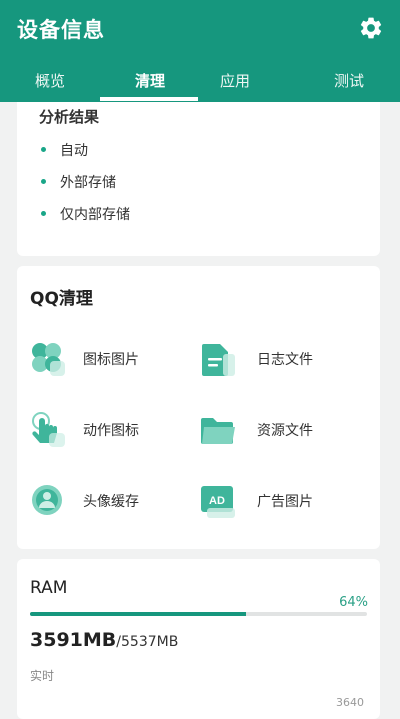  Describe the element at coordinates (353, 602) in the screenshot. I see `ram-percent: 64%` at that location.